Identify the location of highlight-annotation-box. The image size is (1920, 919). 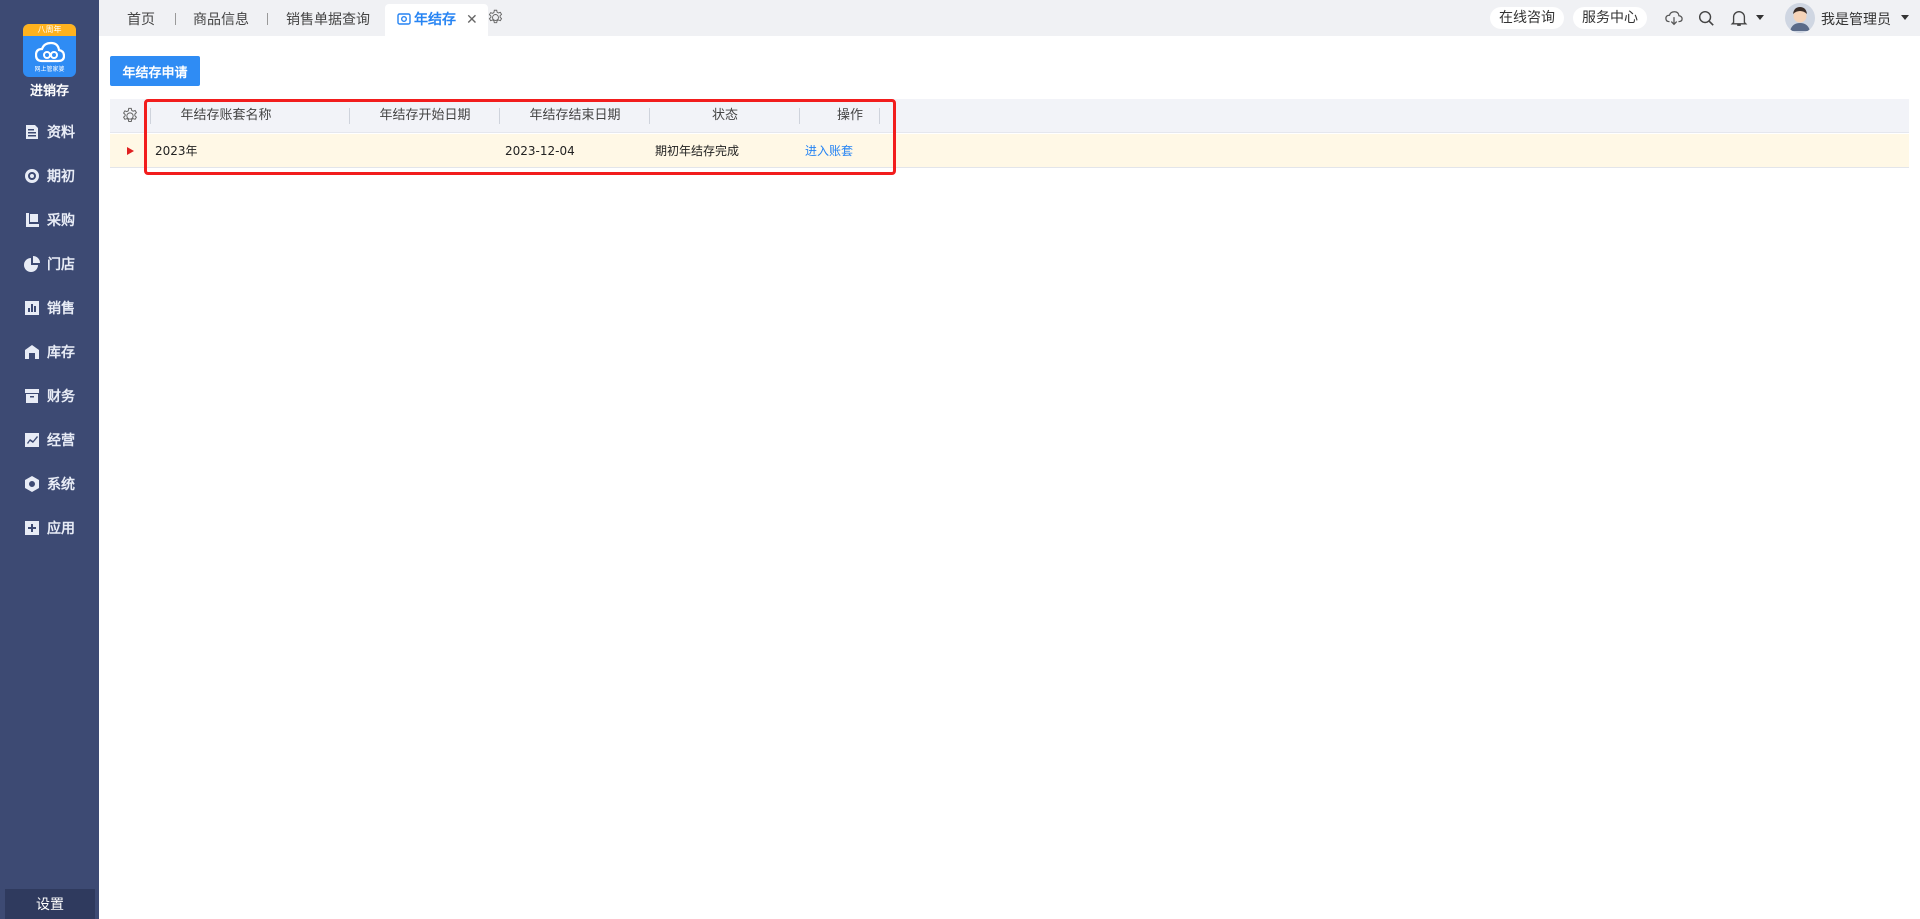
(520, 137).